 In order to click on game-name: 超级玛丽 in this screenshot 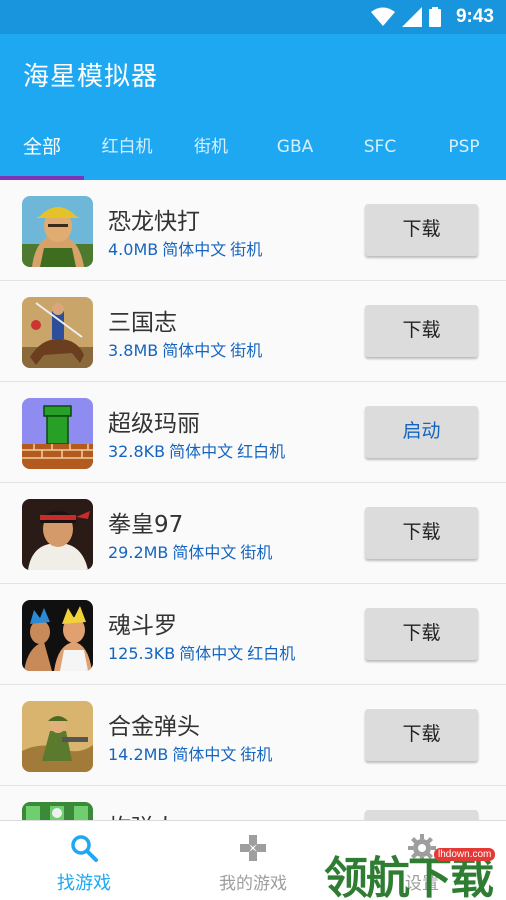, I will do `click(154, 424)`.